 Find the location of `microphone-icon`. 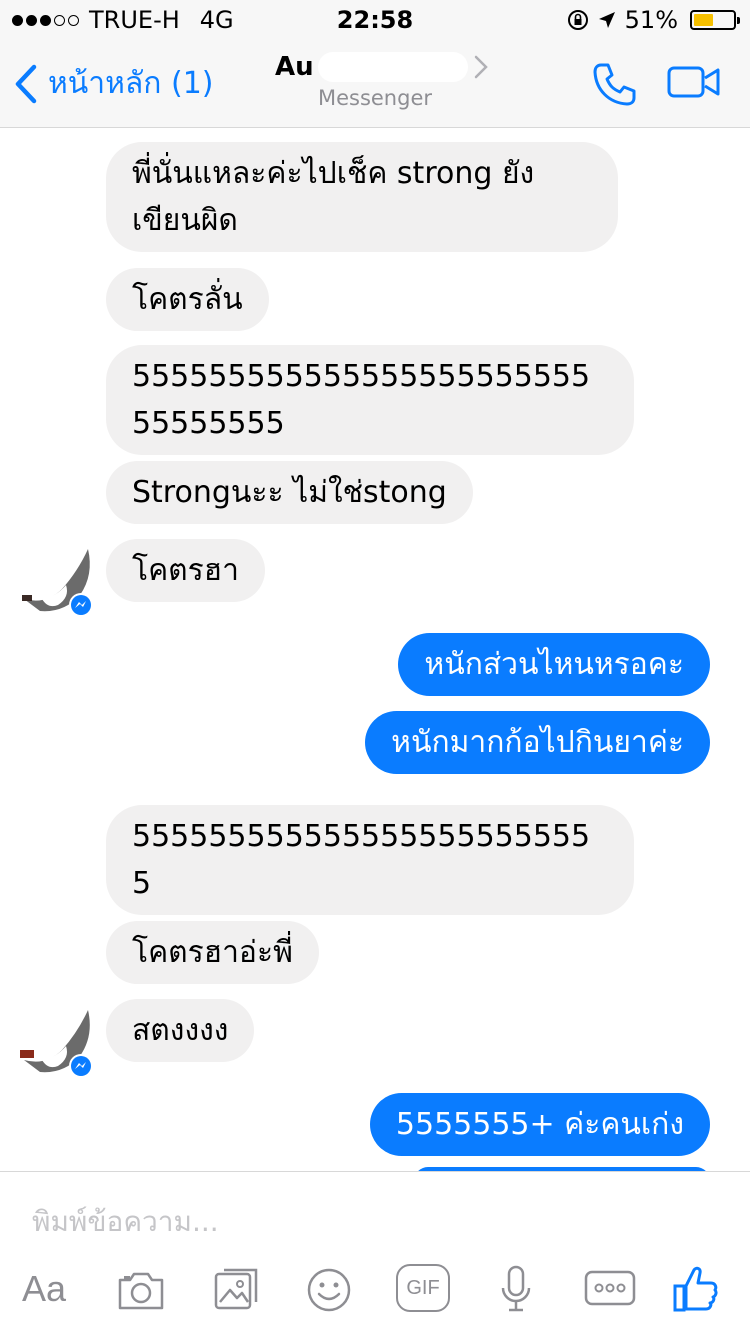

microphone-icon is located at coordinates (516, 1288).